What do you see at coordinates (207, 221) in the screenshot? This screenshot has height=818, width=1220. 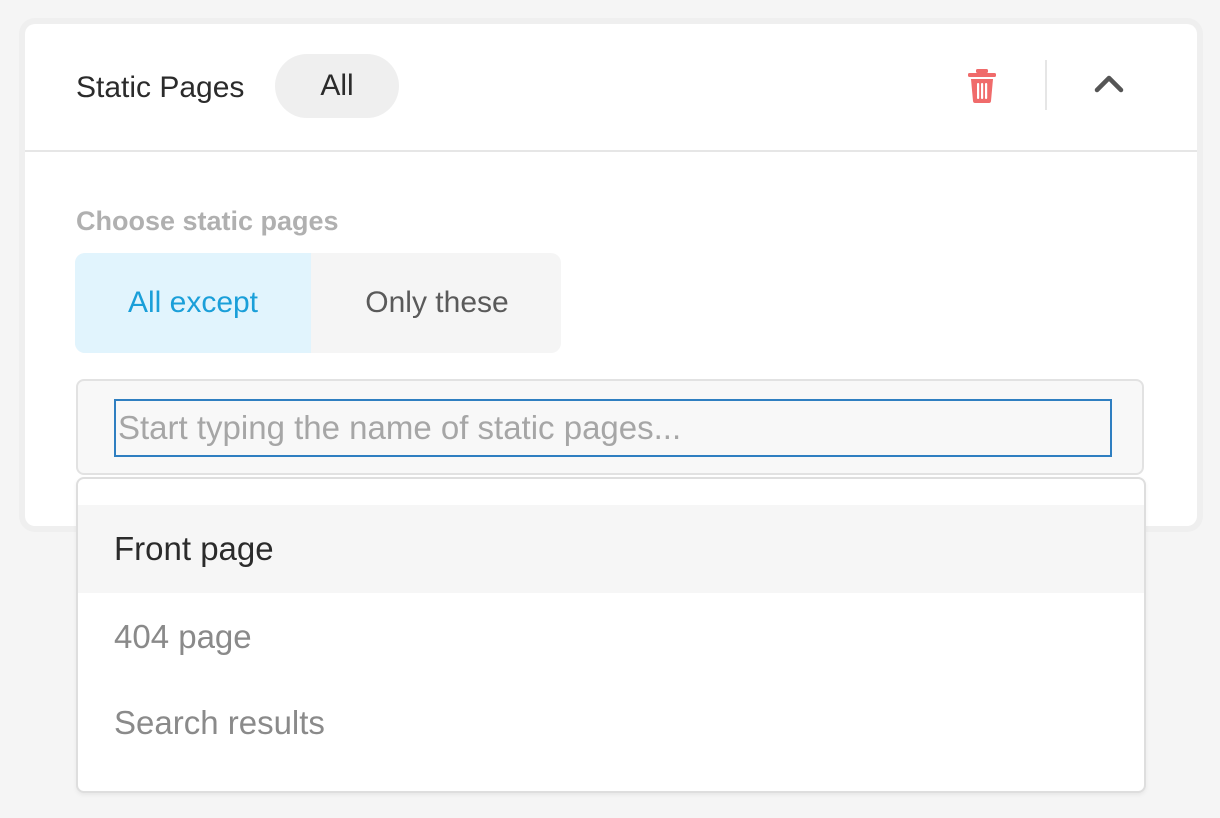 I see `choose-static-pages-label: Choose static pages` at bounding box center [207, 221].